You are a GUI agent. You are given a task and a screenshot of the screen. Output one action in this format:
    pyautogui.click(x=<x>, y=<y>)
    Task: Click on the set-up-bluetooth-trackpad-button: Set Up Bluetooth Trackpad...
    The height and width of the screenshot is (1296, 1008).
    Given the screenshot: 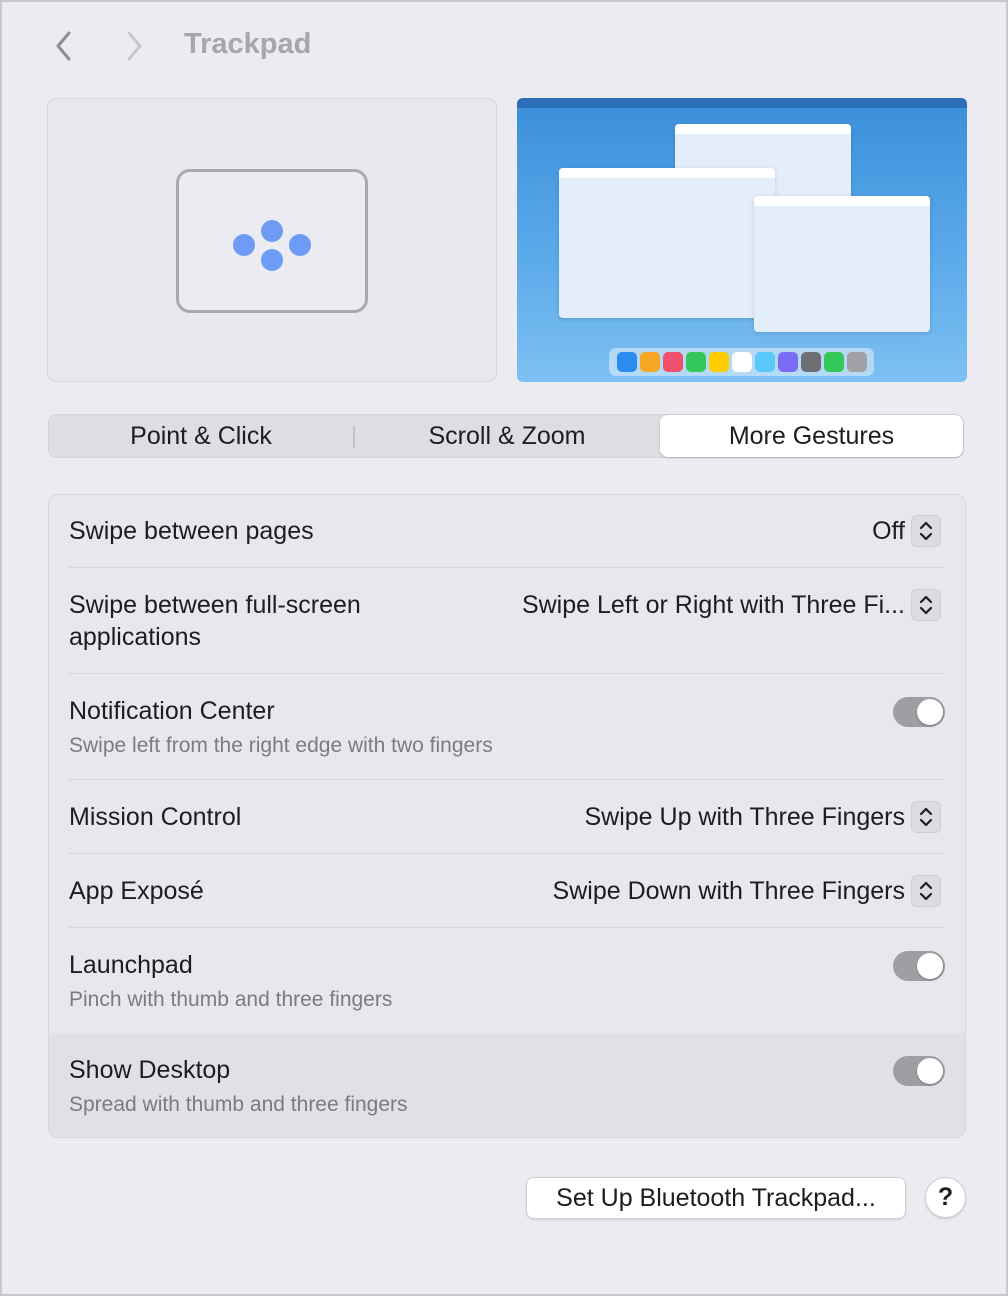 What is the action you would take?
    pyautogui.click(x=716, y=1198)
    